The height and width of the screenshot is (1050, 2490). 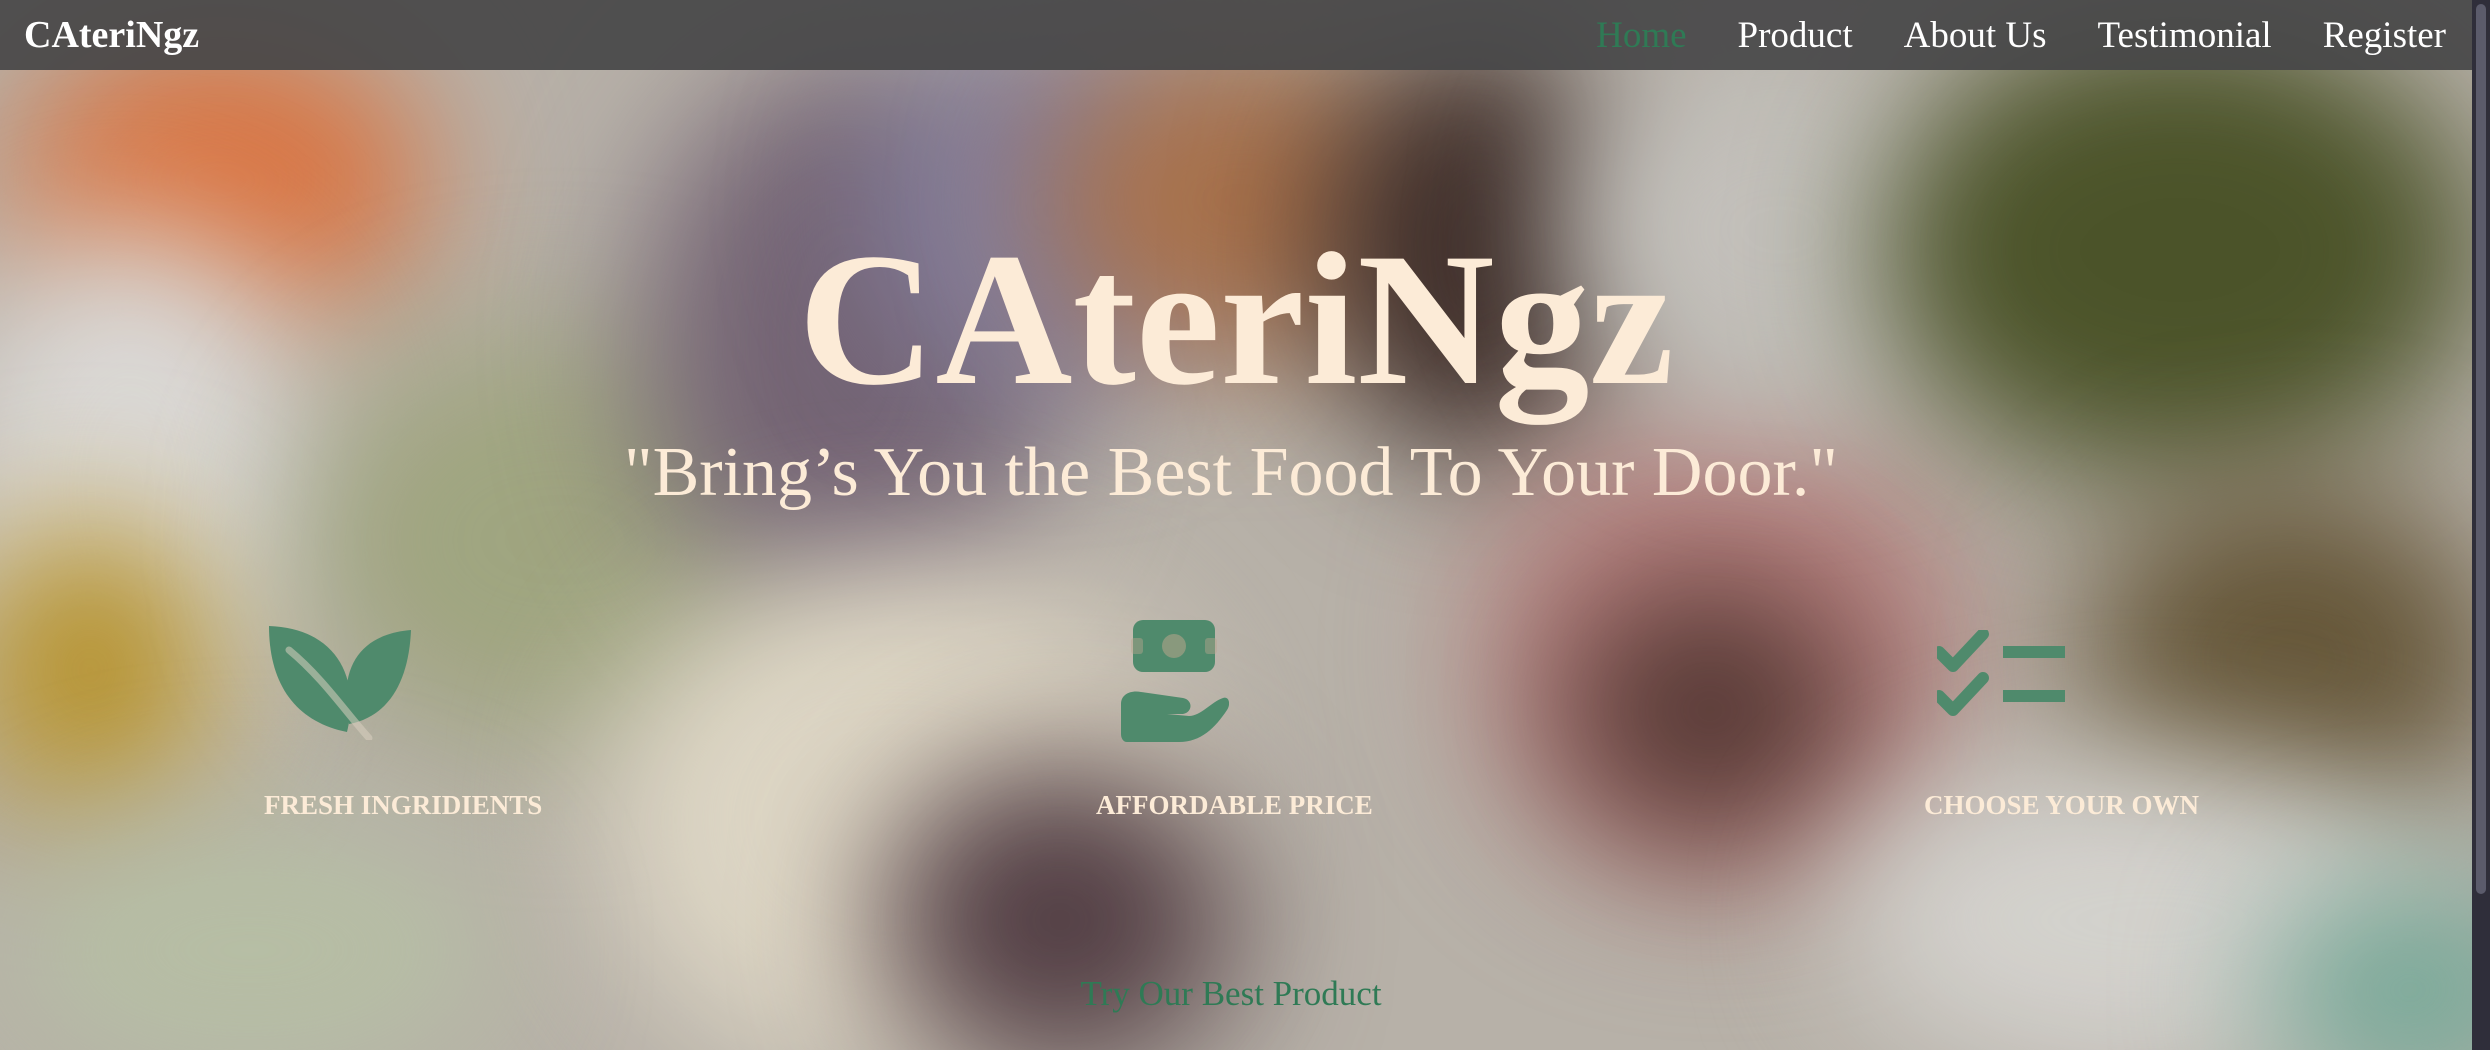 I want to click on nav-link-register: Register, so click(x=2384, y=35).